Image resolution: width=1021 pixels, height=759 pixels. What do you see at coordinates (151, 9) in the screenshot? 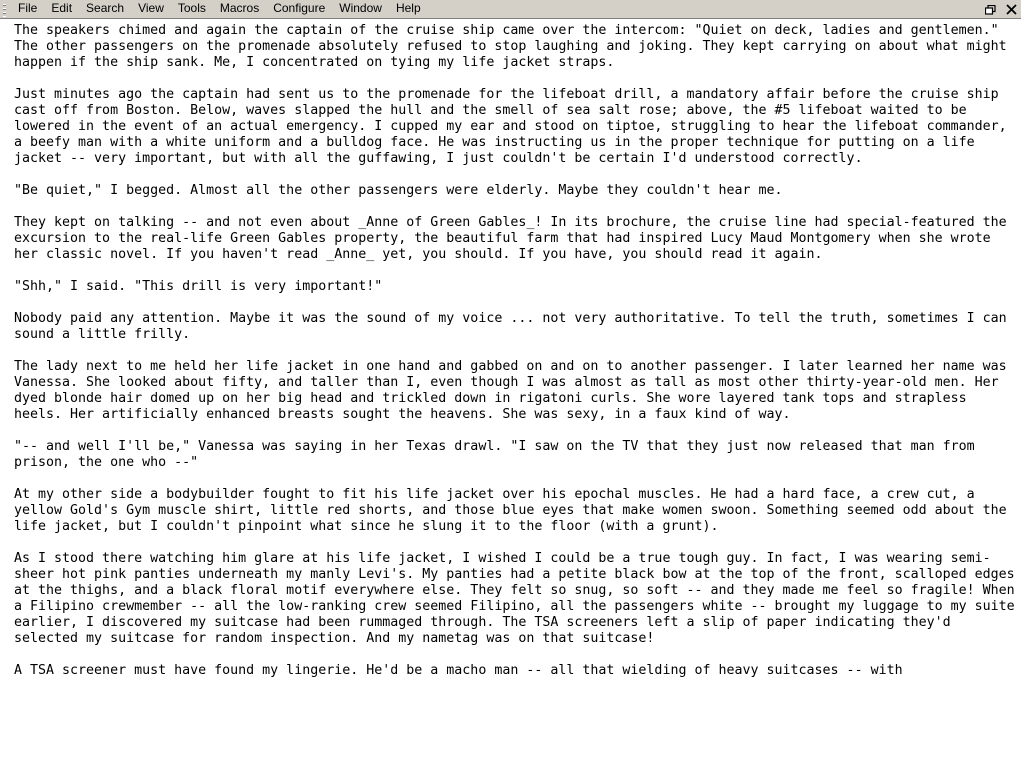
I see `menu-item-view: View` at bounding box center [151, 9].